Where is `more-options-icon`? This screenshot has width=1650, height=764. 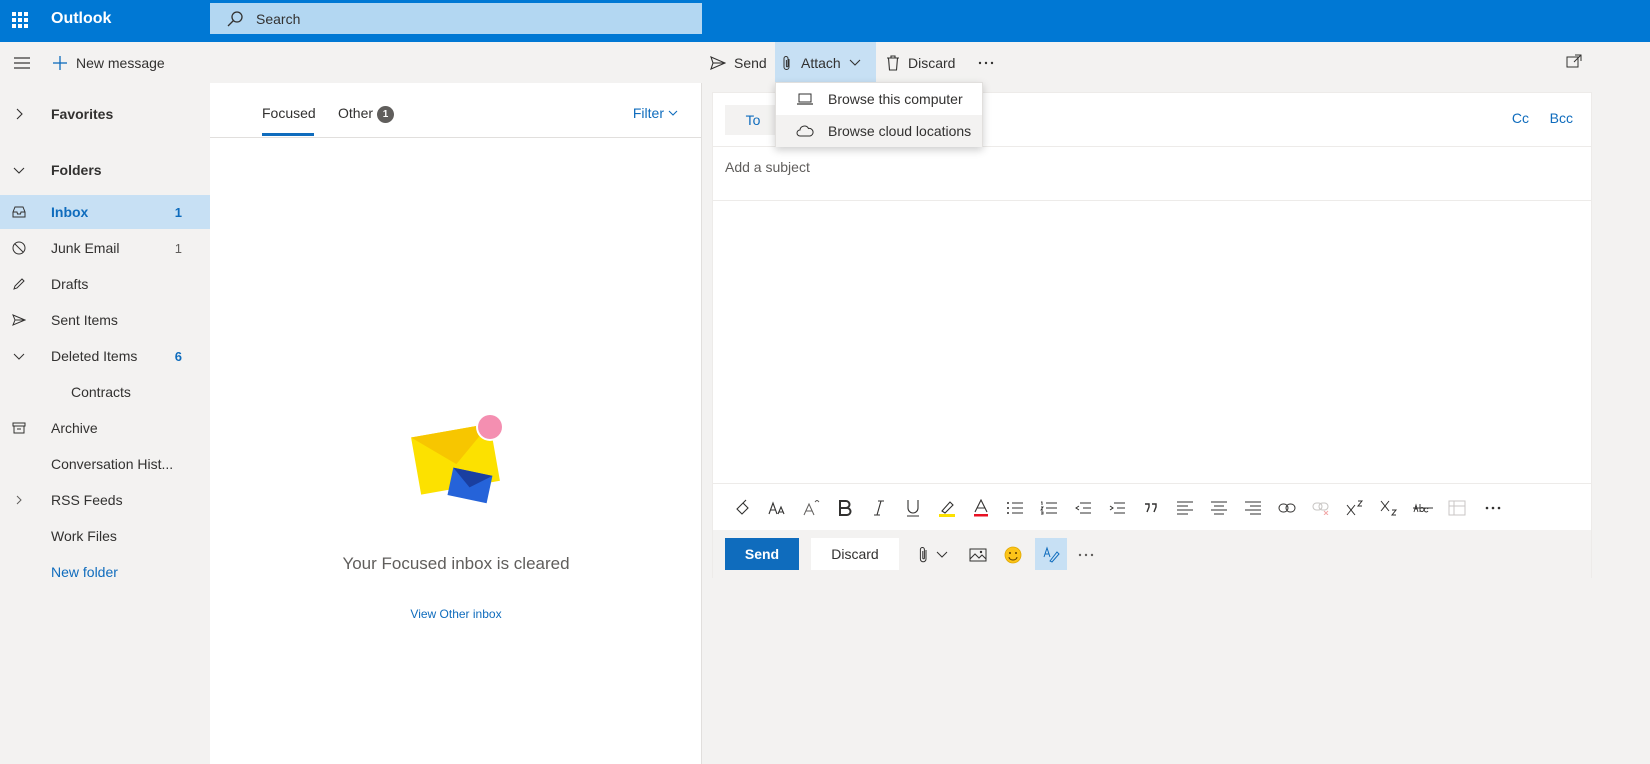
more-options-icon is located at coordinates (1086, 555).